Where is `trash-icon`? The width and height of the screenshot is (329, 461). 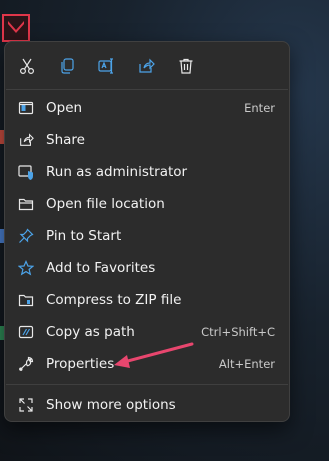
trash-icon is located at coordinates (186, 66).